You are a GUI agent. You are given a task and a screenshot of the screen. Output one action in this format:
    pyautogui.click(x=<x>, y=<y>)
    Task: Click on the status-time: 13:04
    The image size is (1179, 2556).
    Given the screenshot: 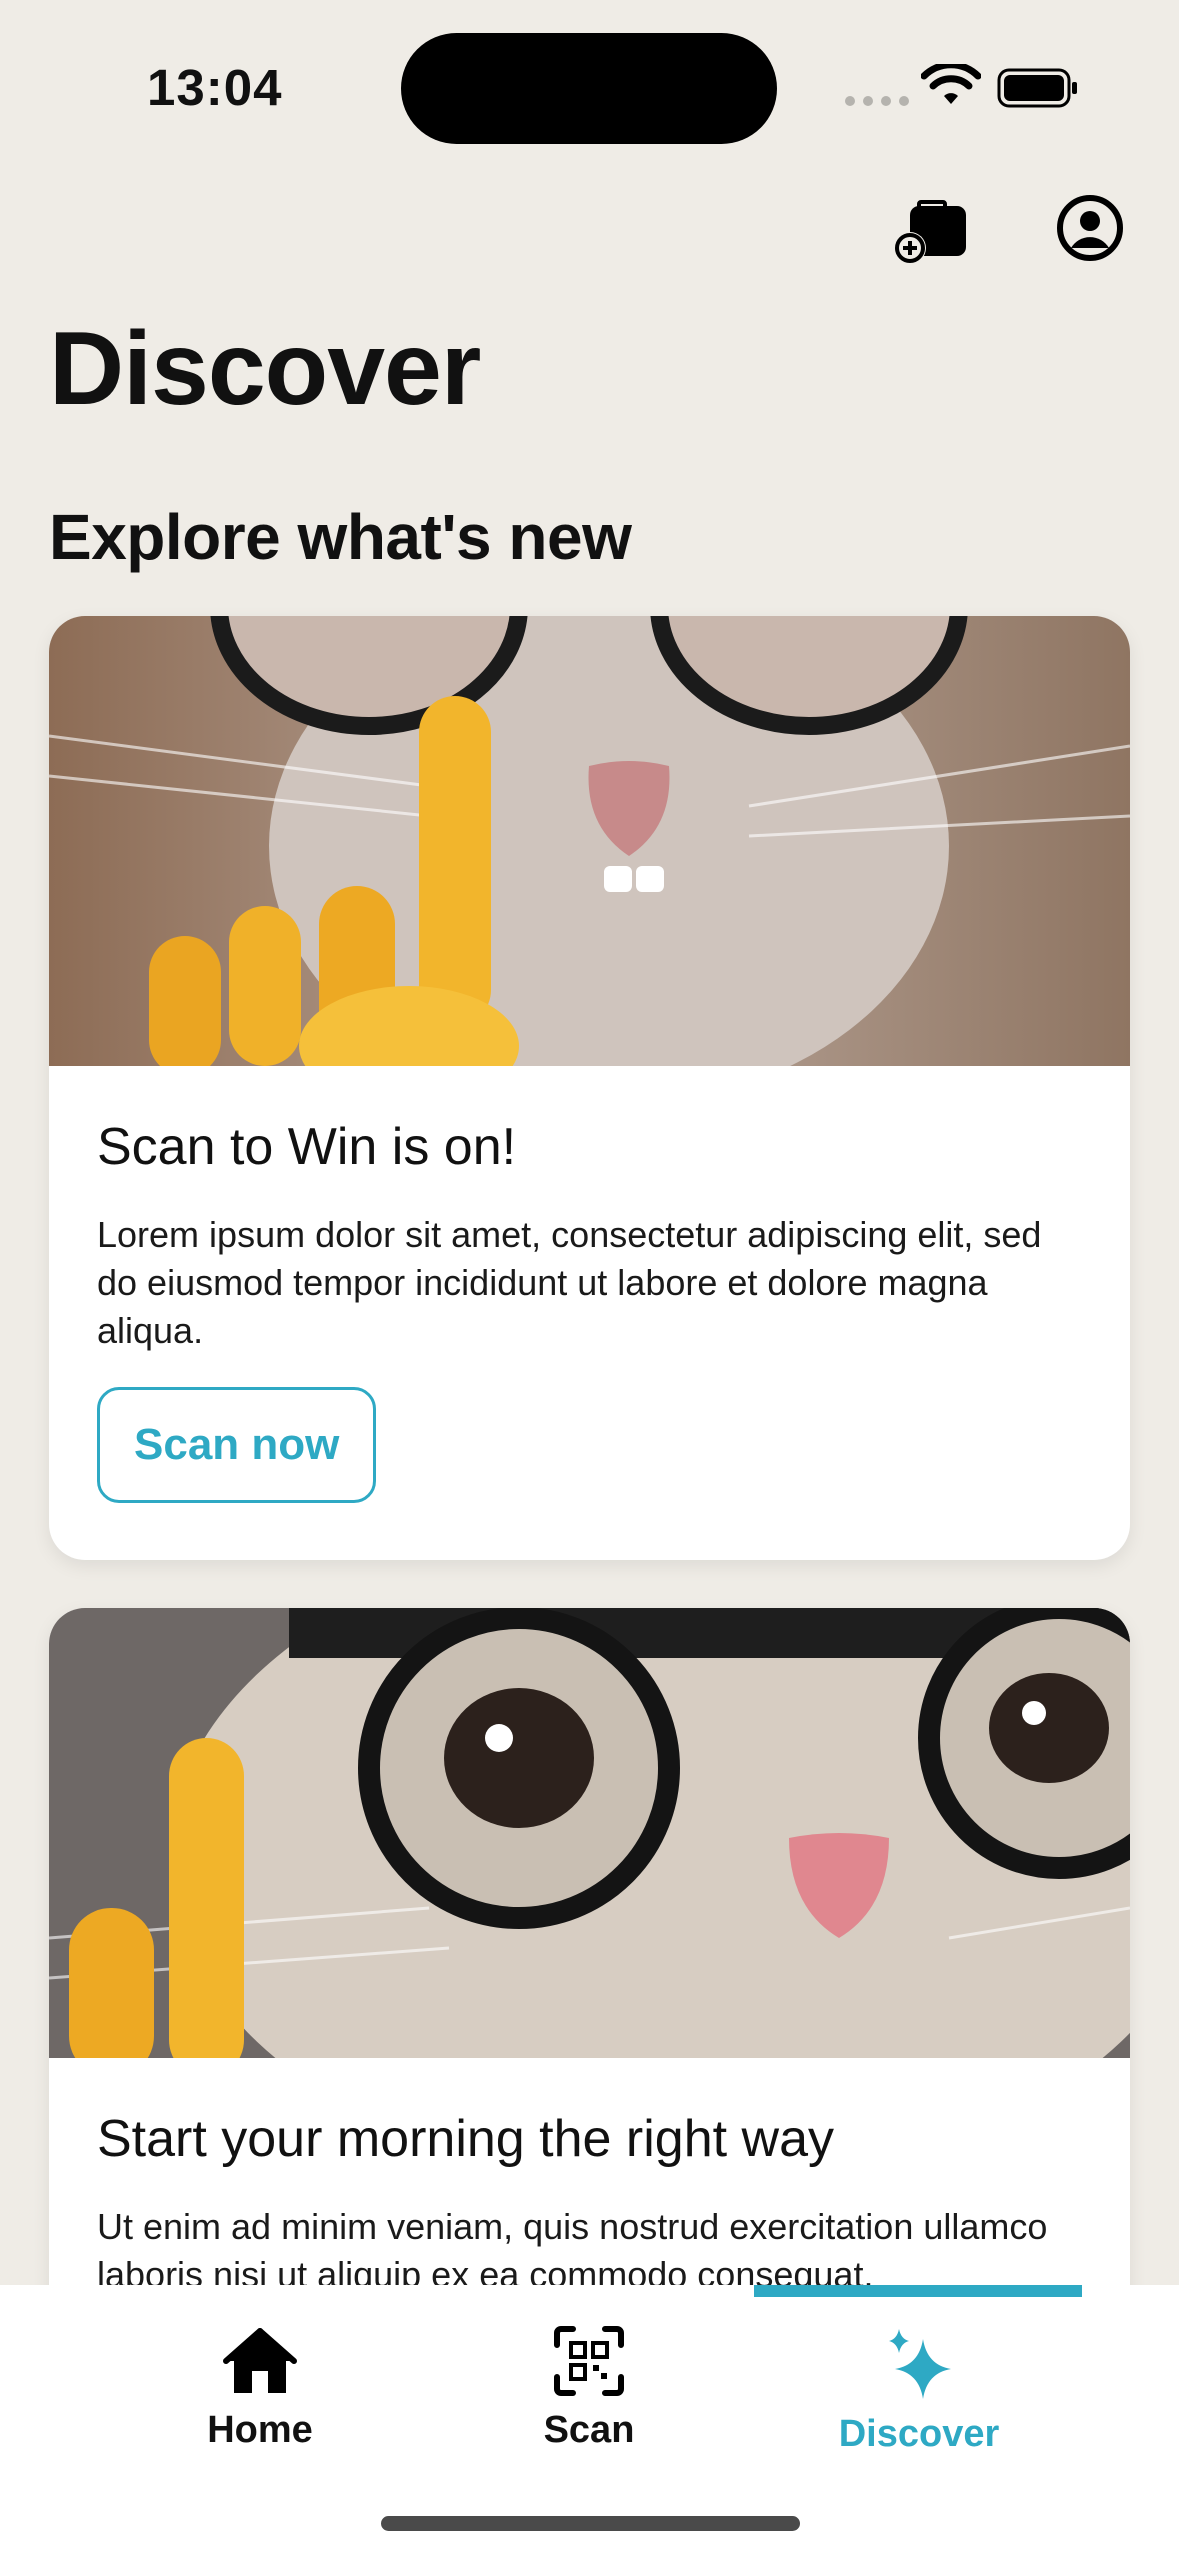 What is the action you would take?
    pyautogui.click(x=215, y=87)
    